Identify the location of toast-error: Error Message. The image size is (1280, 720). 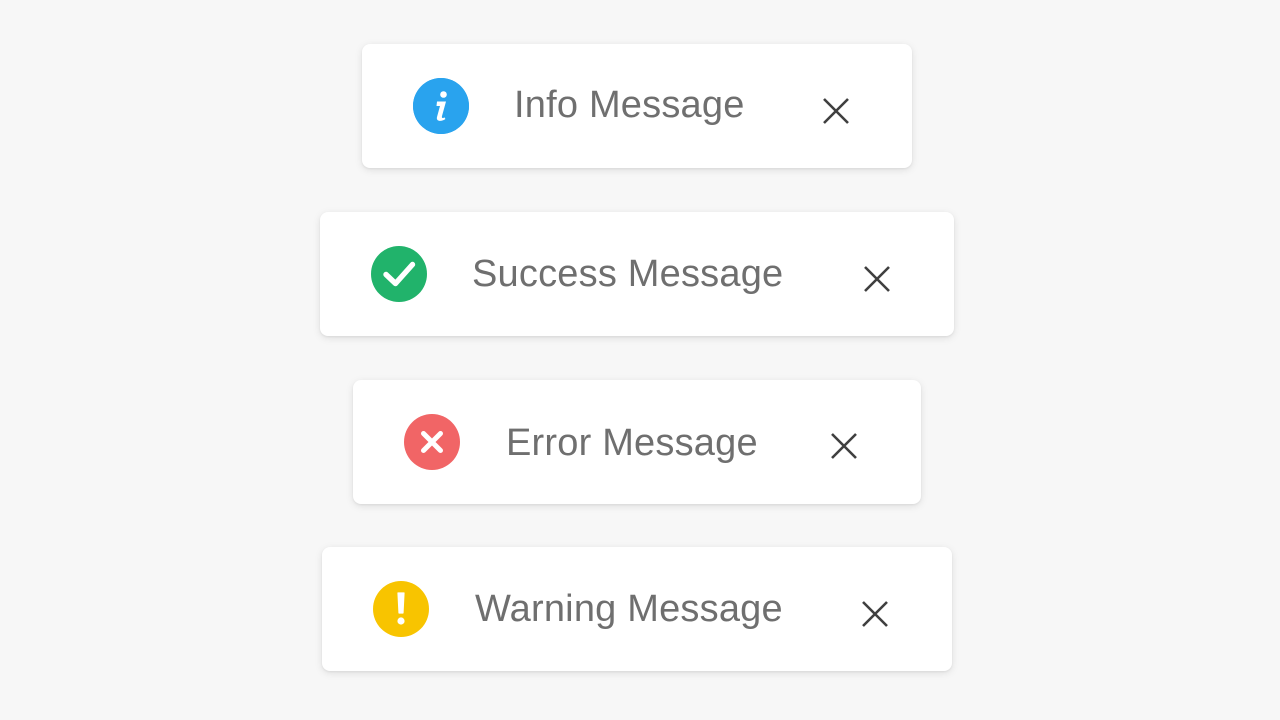
(637, 442).